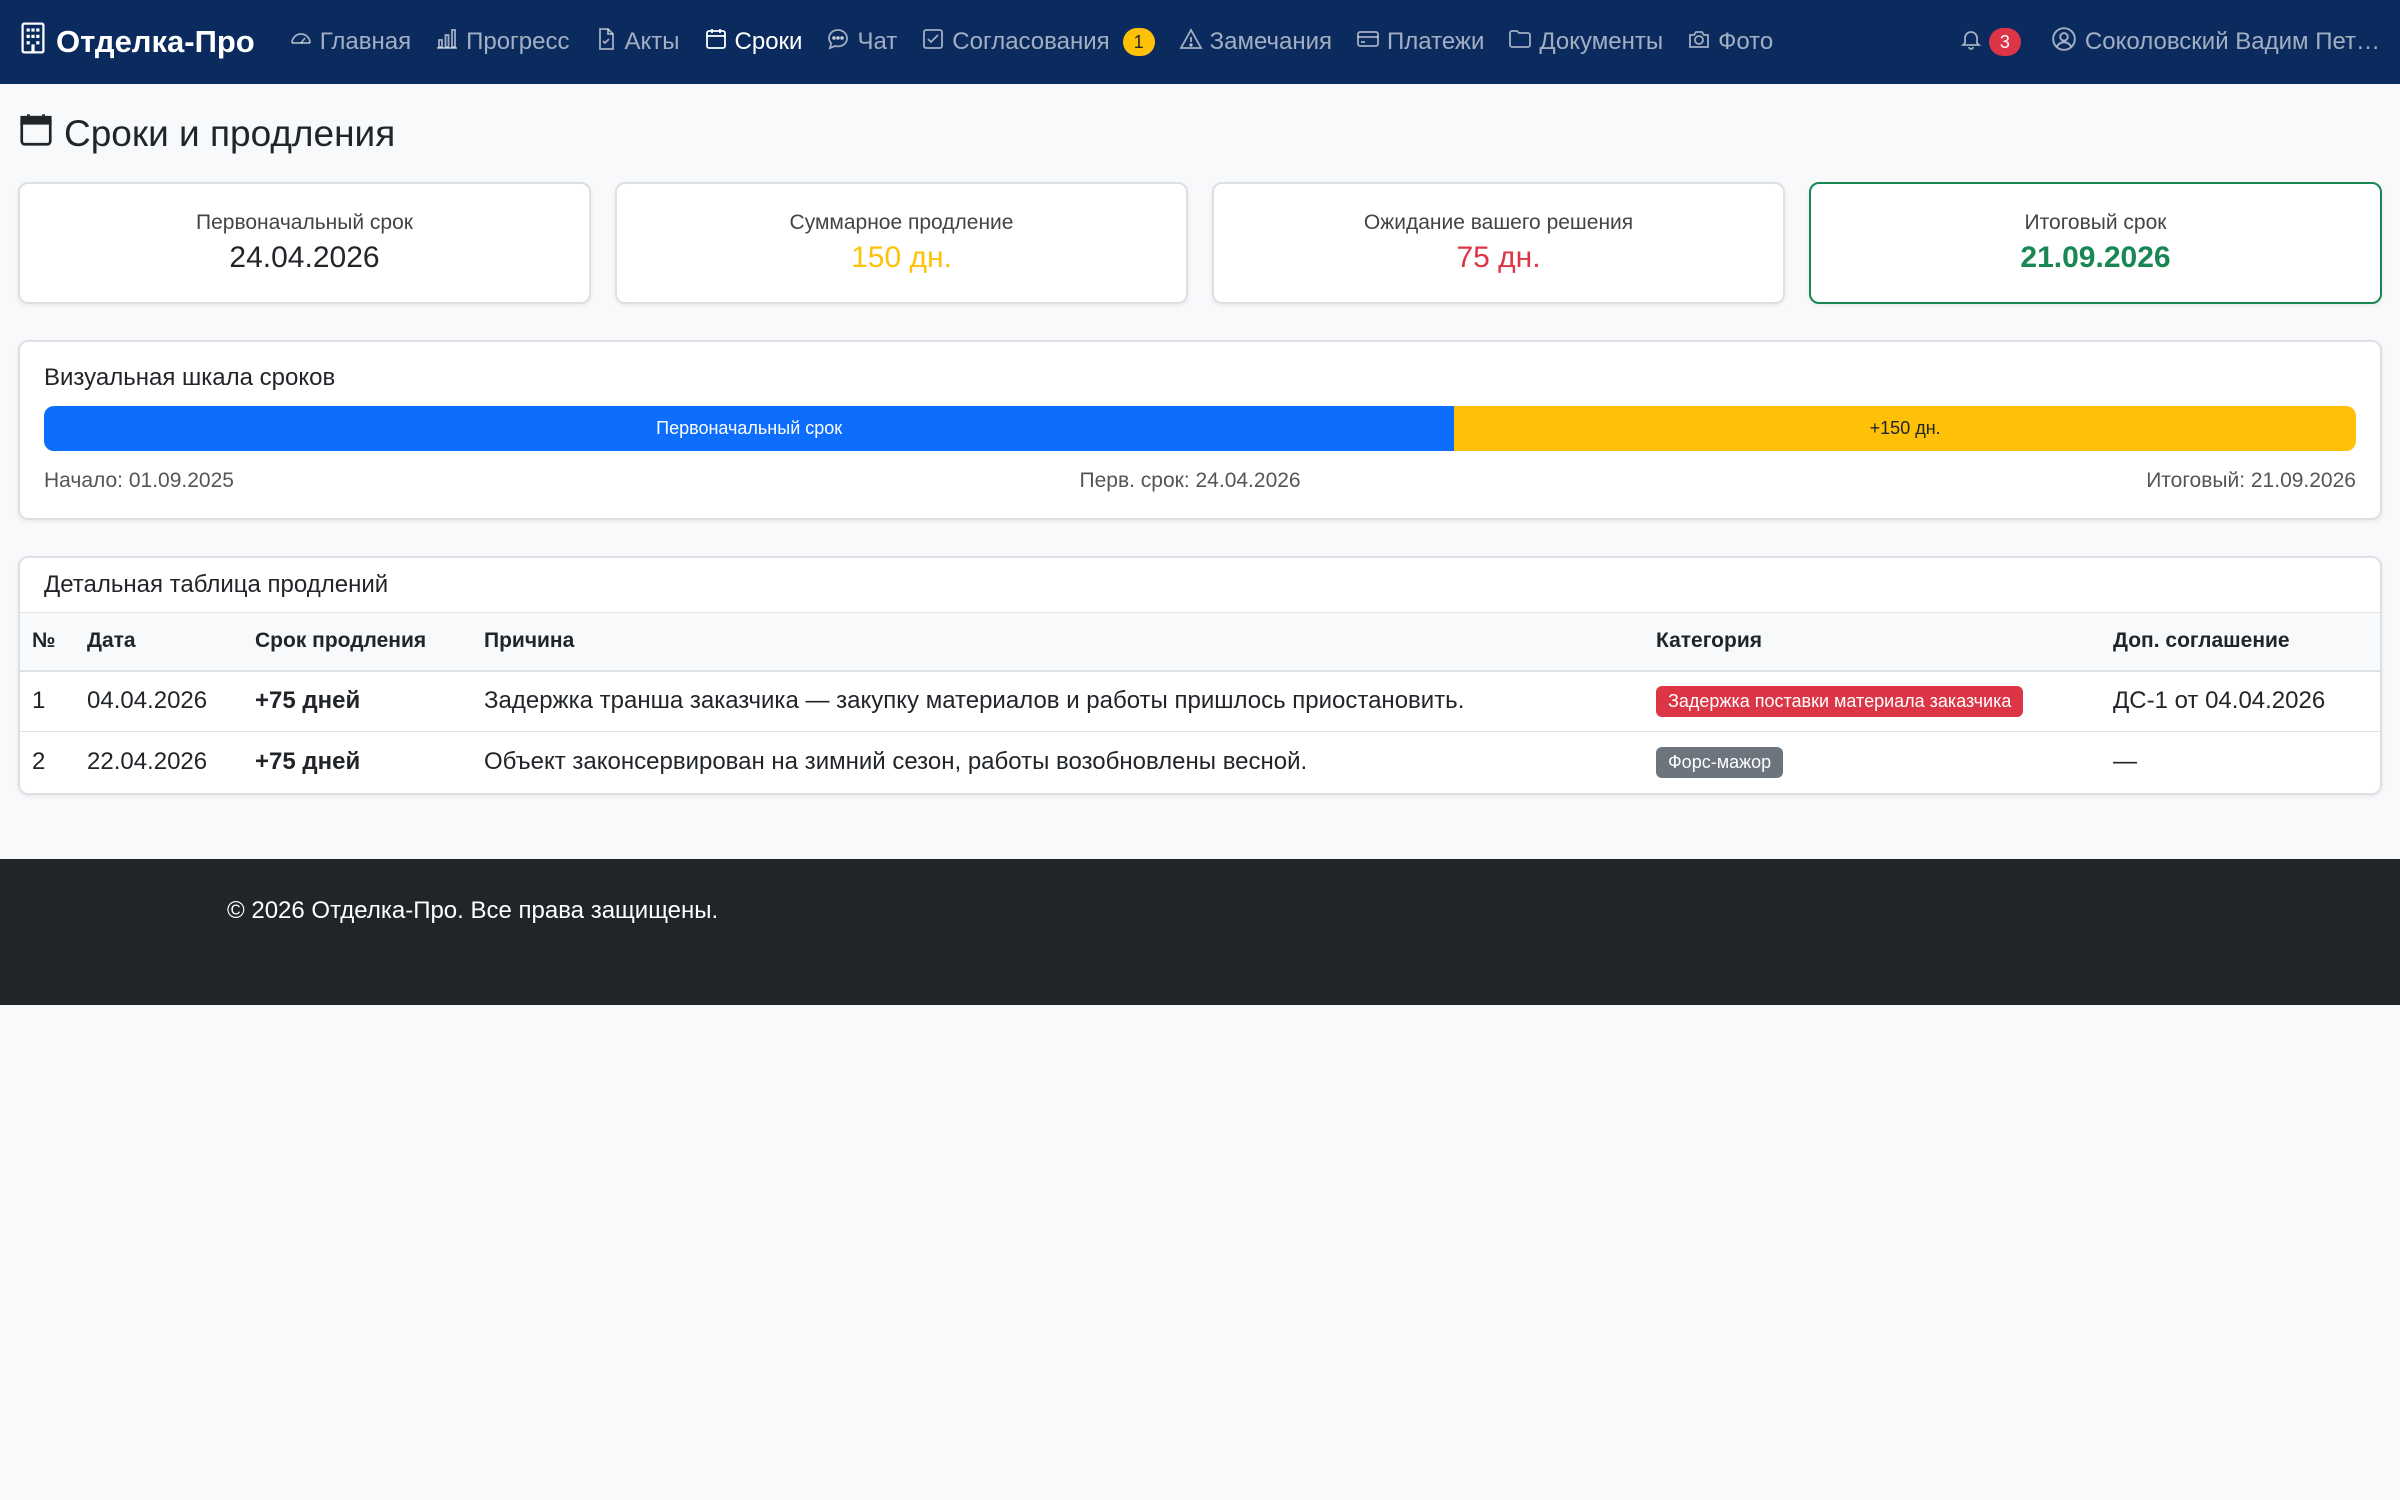 The image size is (2400, 1500). I want to click on stat-label: Первоначальный срок, so click(304, 222).